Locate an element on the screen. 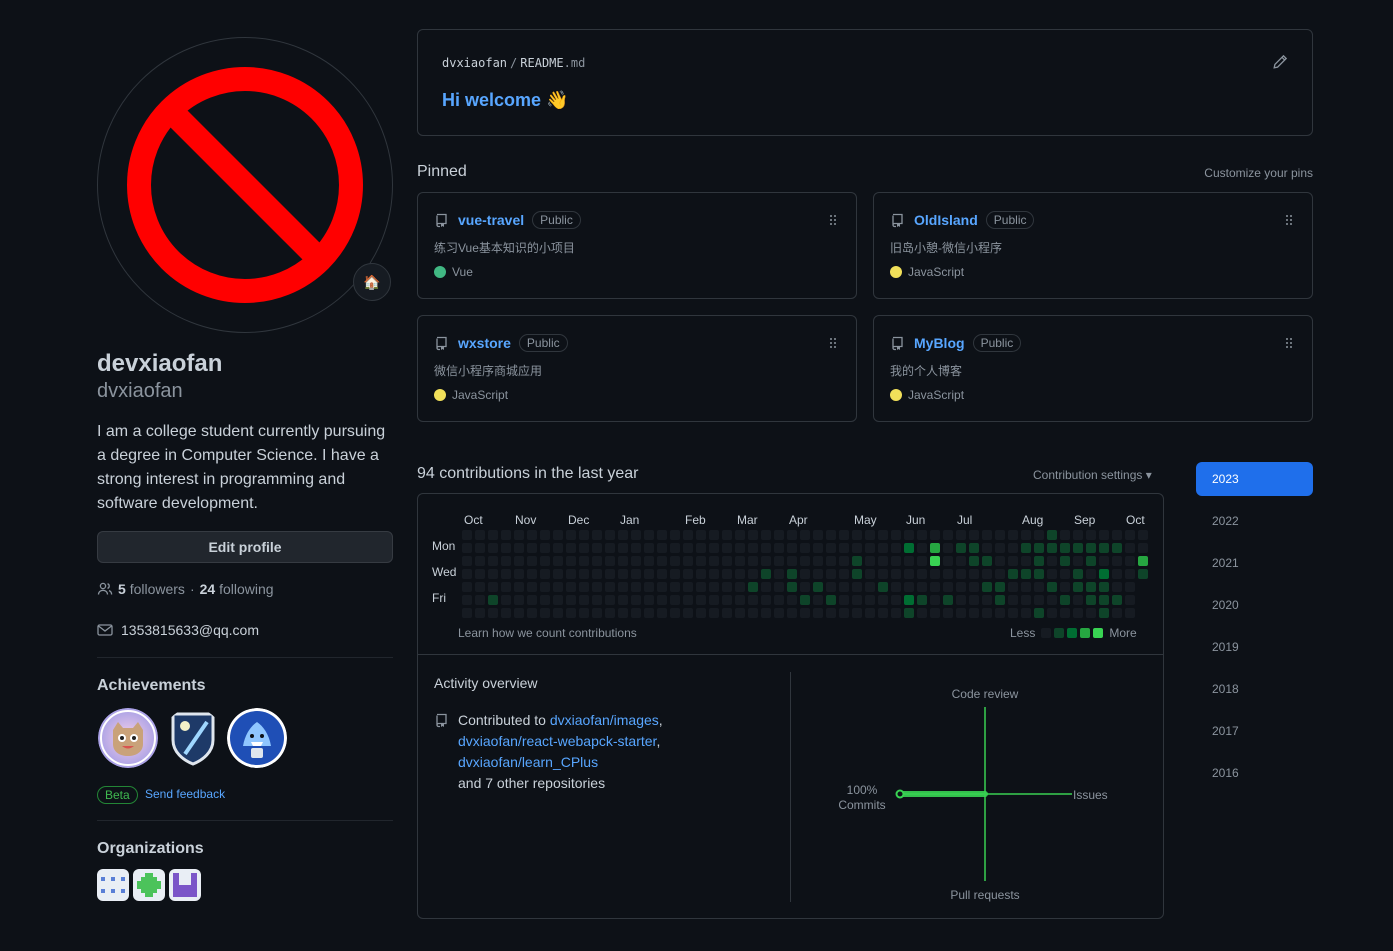  repo-link: wxstore is located at coordinates (484, 343).